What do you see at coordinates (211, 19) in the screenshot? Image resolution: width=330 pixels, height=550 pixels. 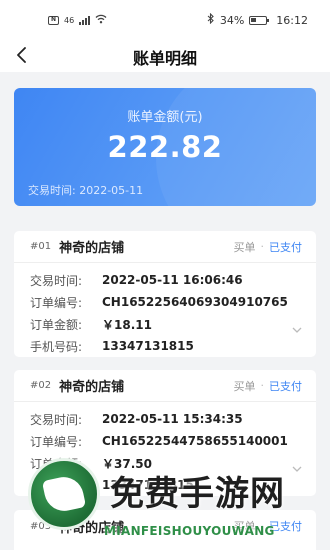 I see `bluetooth-icon` at bounding box center [211, 19].